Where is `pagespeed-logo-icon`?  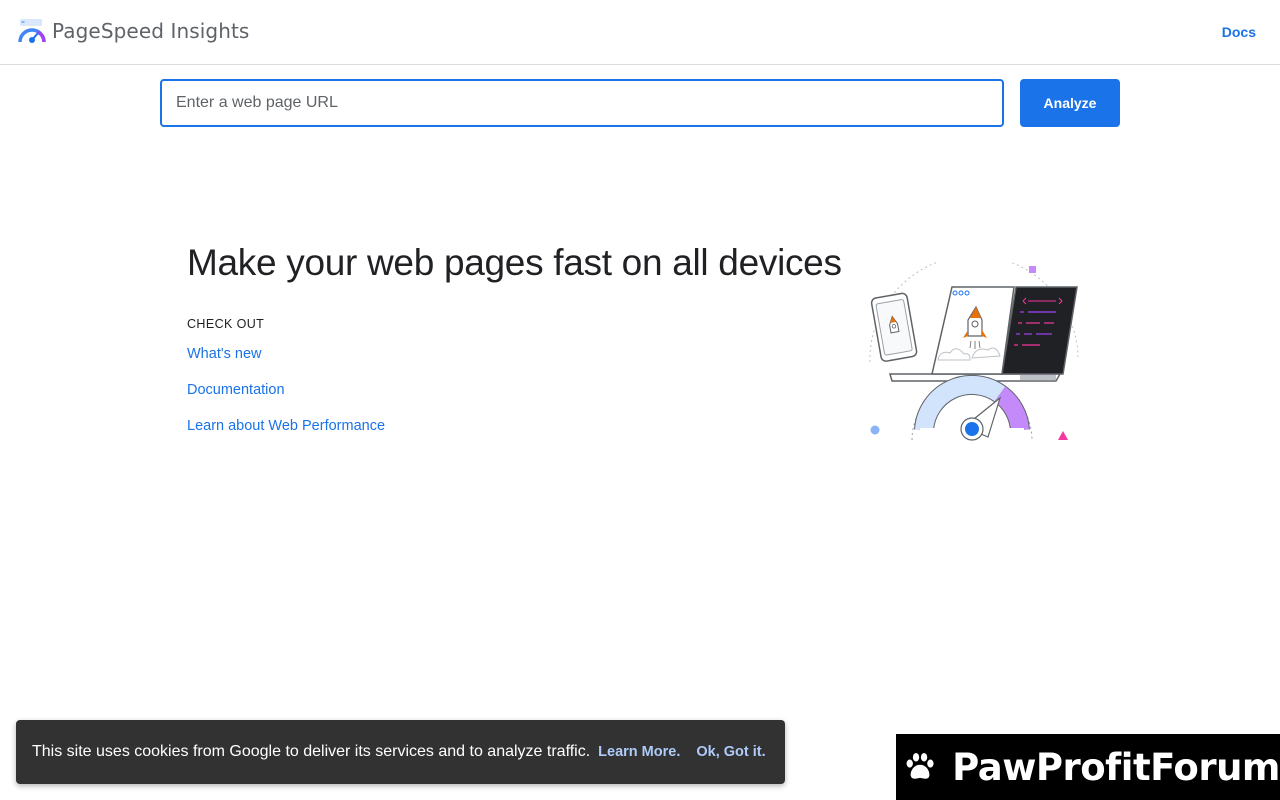
pagespeed-logo-icon is located at coordinates (32, 31).